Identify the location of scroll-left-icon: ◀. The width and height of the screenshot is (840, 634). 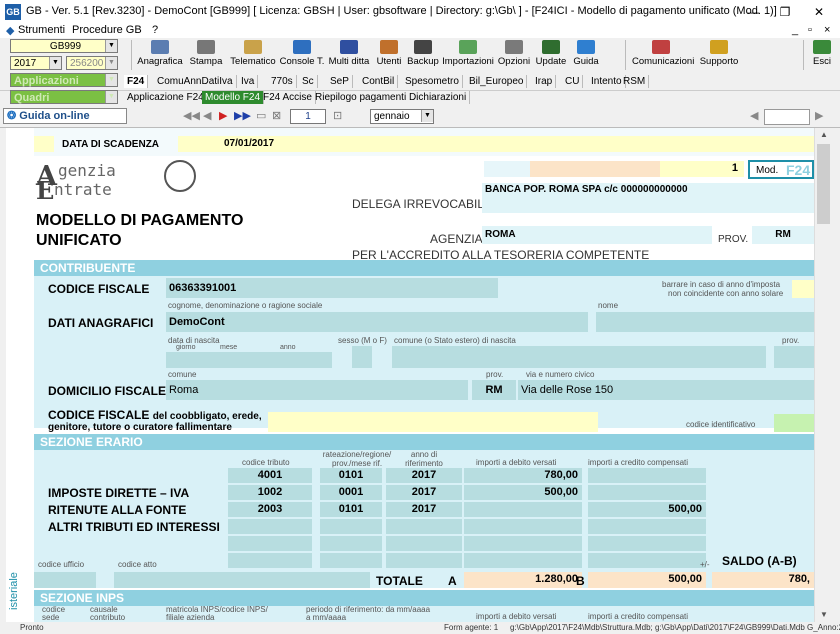
(754, 115).